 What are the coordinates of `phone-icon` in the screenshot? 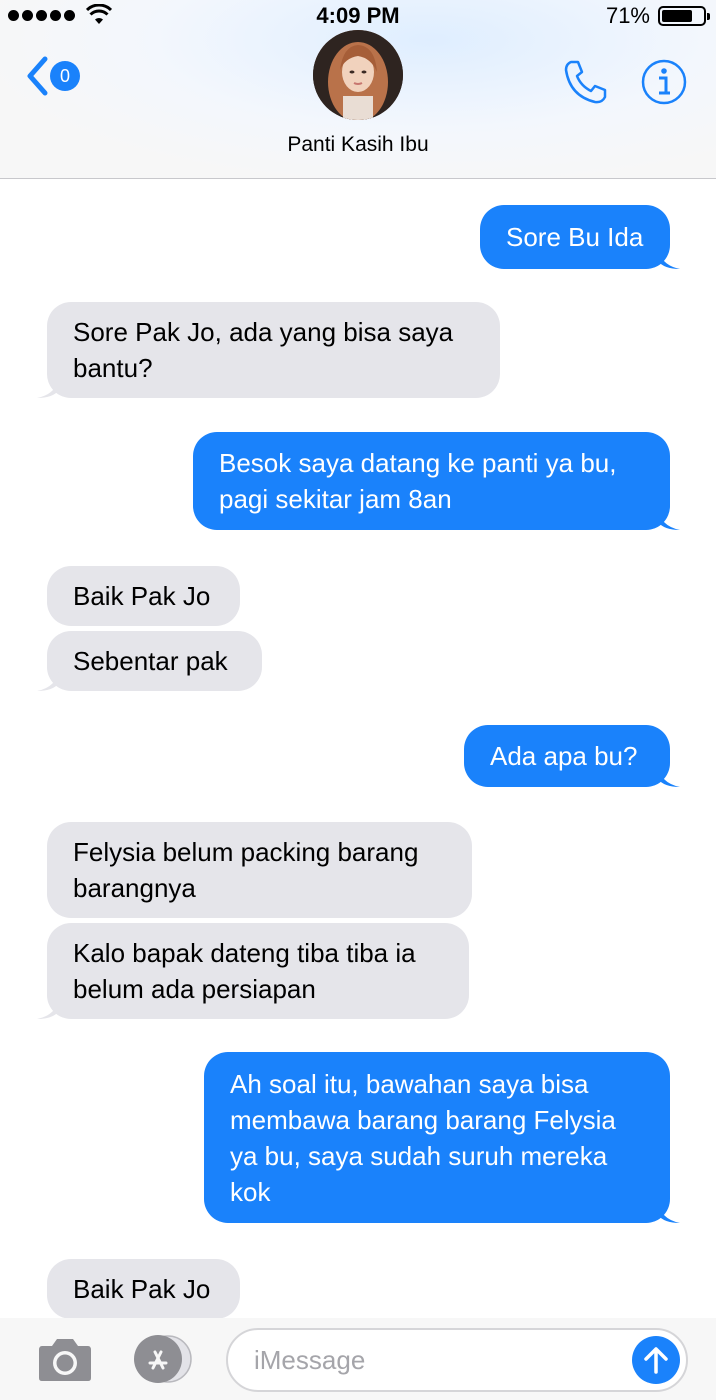 It's located at (586, 82).